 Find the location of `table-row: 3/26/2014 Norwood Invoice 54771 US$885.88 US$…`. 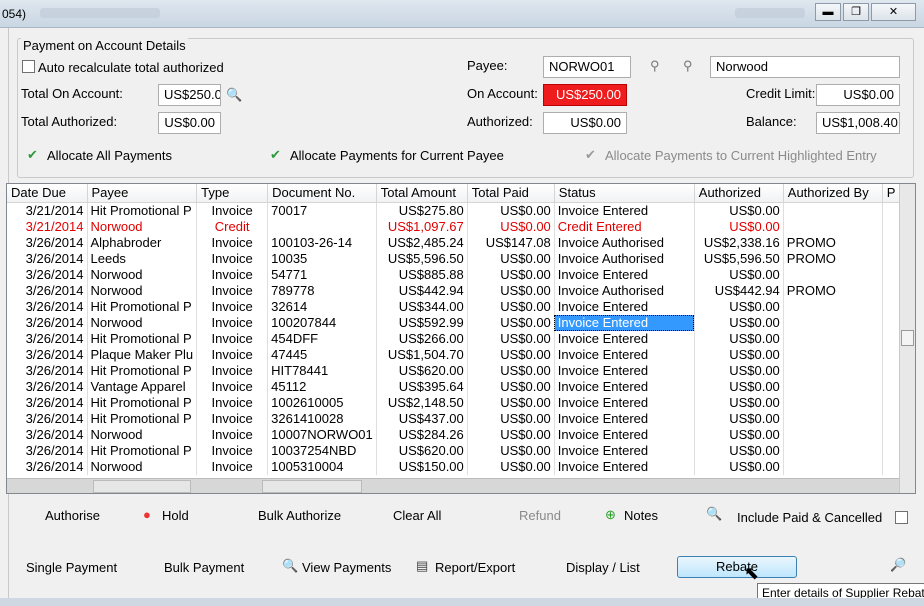

table-row: 3/26/2014 Norwood Invoice 54771 US$885.88 US$… is located at coordinates (456, 274).